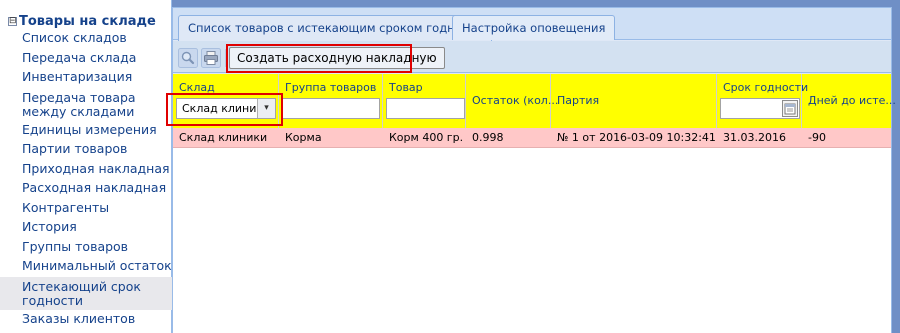 This screenshot has height=333, width=900. Describe the element at coordinates (636, 137) in the screenshot. I see `cell-batch: № 1 от 2016-03-09 10:32:41` at that location.